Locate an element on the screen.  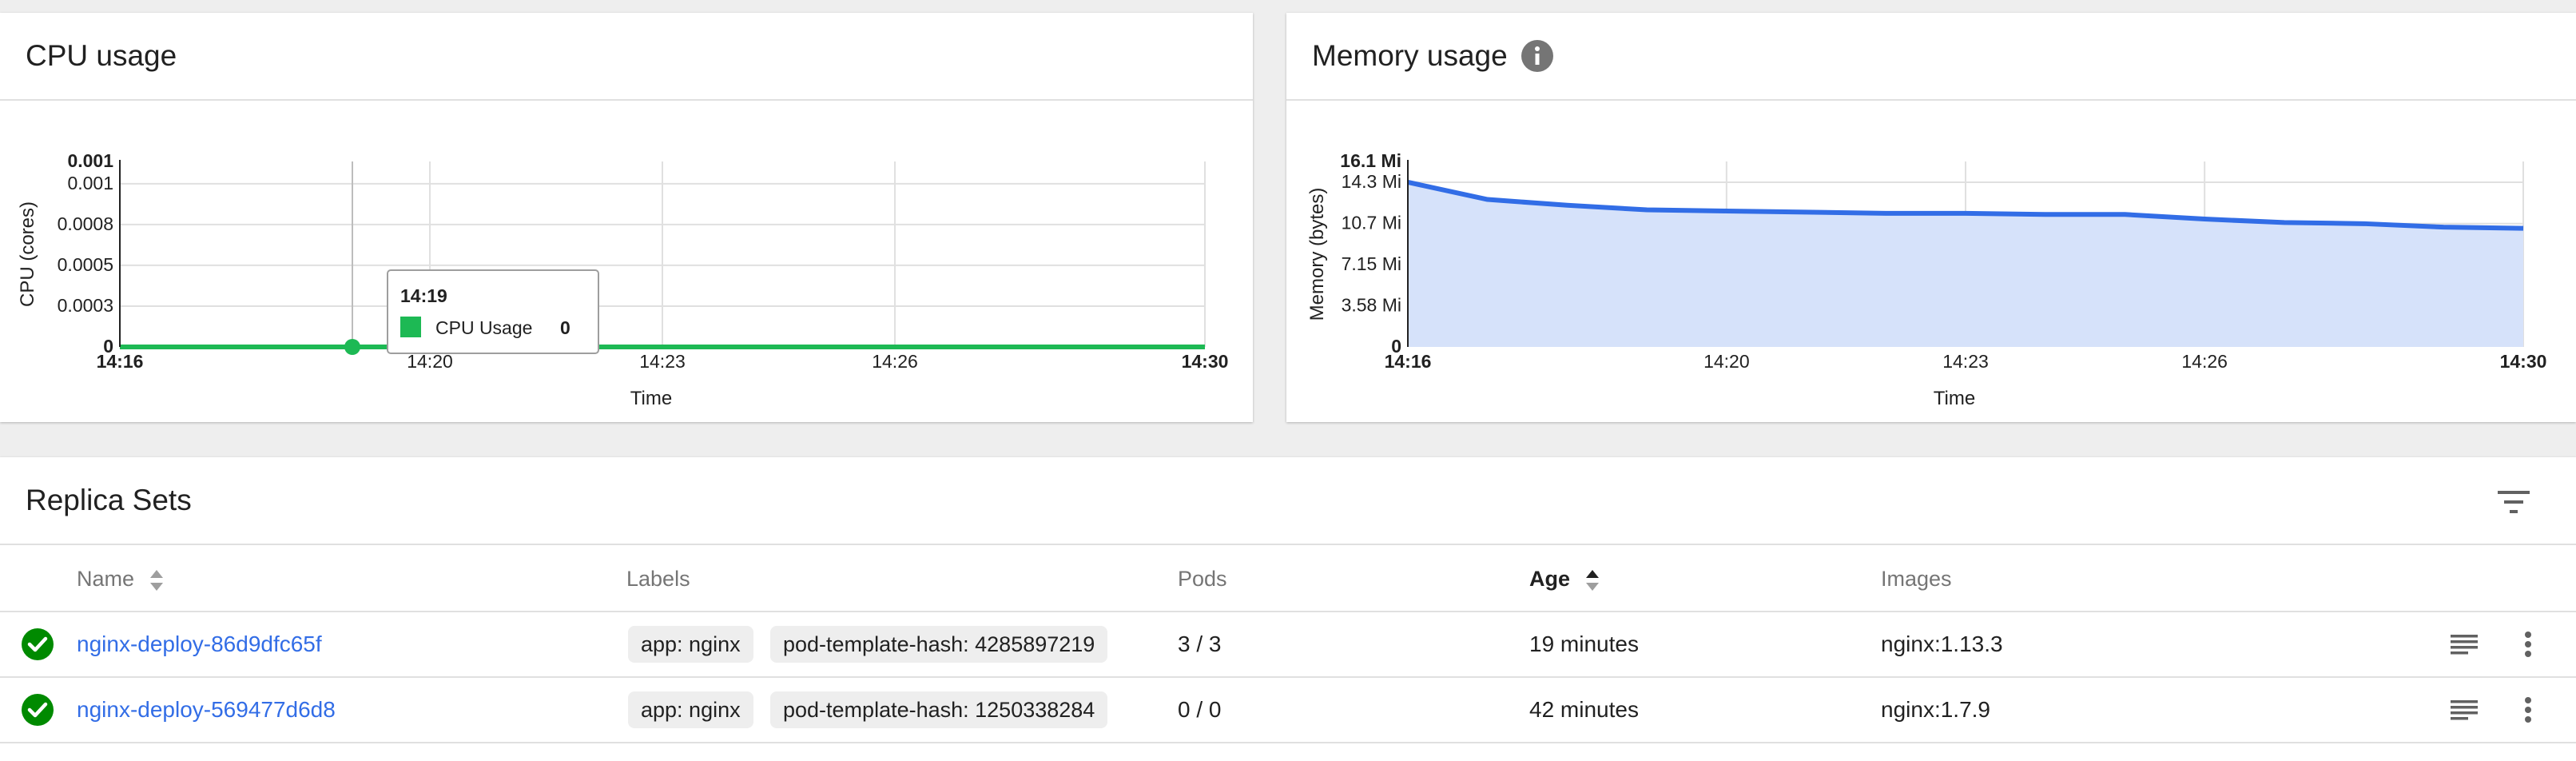
tooltip-series-name: CPU Usage is located at coordinates (483, 327).